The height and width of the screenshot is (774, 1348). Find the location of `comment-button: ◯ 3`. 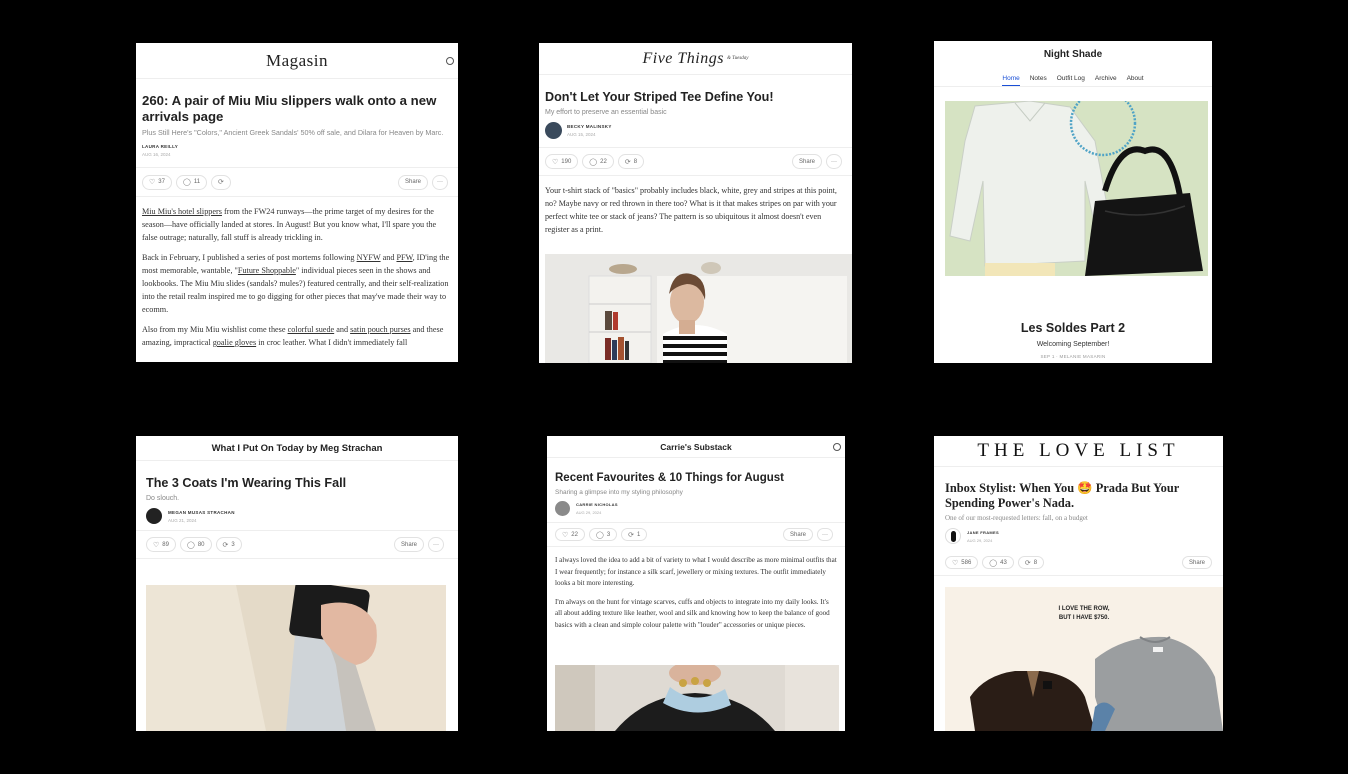

comment-button: ◯ 3 is located at coordinates (603, 534).